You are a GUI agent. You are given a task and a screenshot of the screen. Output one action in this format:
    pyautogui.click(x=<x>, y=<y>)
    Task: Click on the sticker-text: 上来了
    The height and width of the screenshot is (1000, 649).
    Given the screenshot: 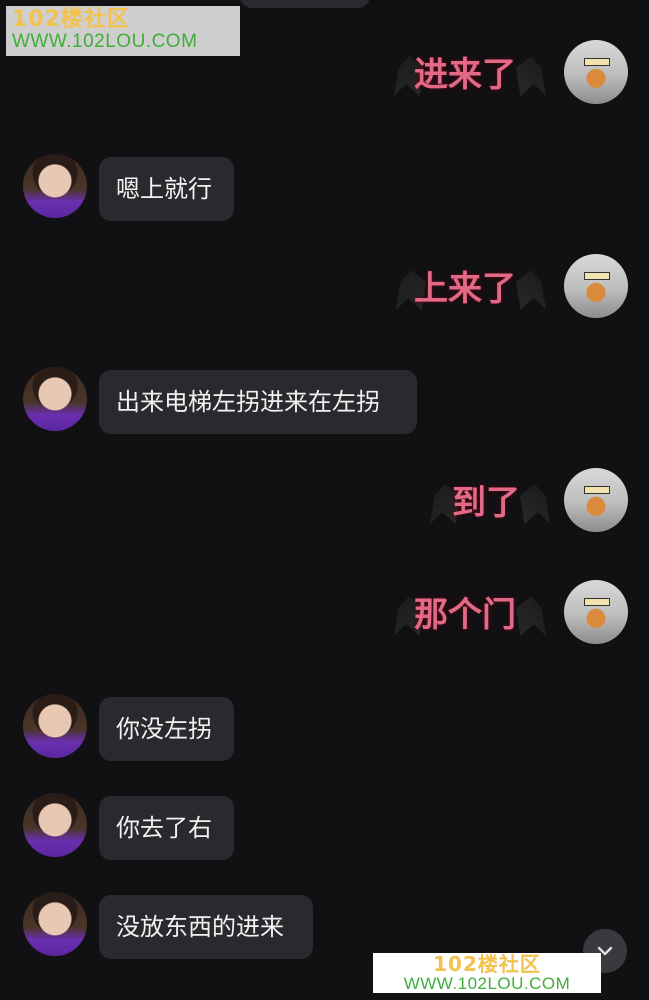 What is the action you would take?
    pyautogui.click(x=465, y=289)
    